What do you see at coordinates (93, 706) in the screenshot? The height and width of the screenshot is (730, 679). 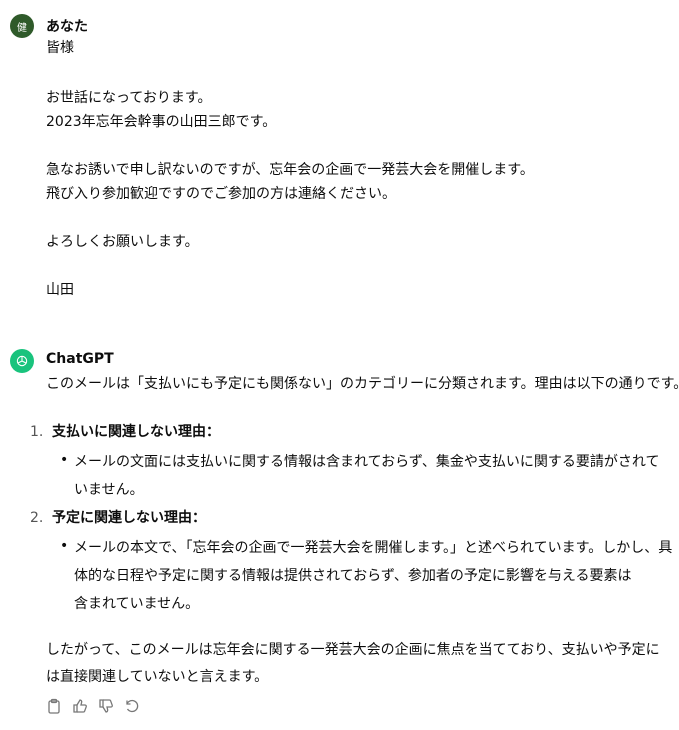 I see `message-actions` at bounding box center [93, 706].